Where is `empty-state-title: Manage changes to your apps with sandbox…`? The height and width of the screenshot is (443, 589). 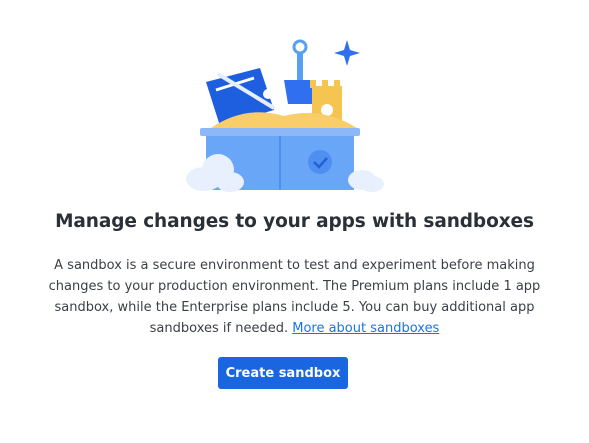
empty-state-title: Manage changes to your apps with sandbox… is located at coordinates (294, 221).